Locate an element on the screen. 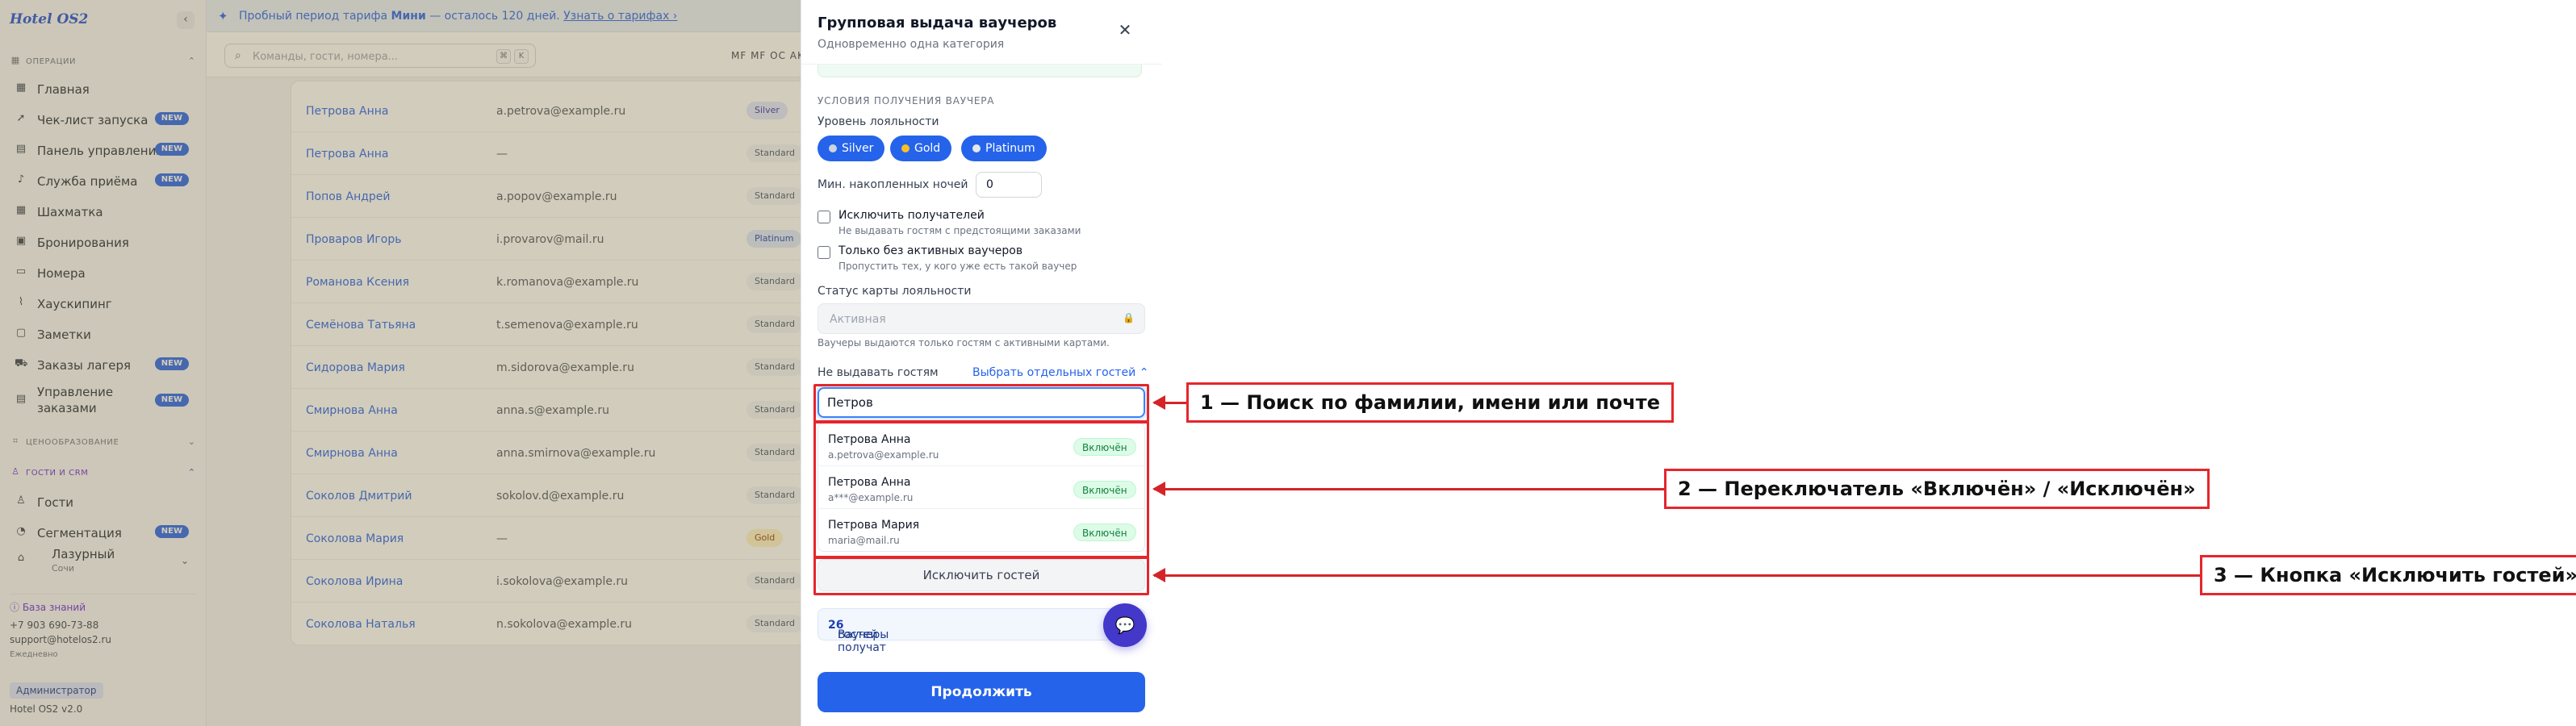 The image size is (2576, 726). pick-guests-link: Выбрать отдельных гостей ⌃ is located at coordinates (1060, 373).